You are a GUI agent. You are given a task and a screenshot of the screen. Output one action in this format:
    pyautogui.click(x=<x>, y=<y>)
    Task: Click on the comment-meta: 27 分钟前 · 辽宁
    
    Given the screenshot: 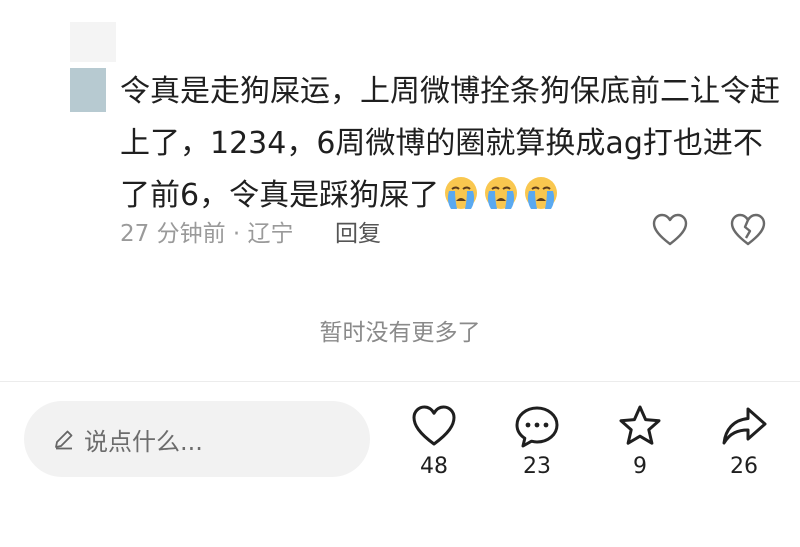 What is the action you would take?
    pyautogui.click(x=207, y=234)
    